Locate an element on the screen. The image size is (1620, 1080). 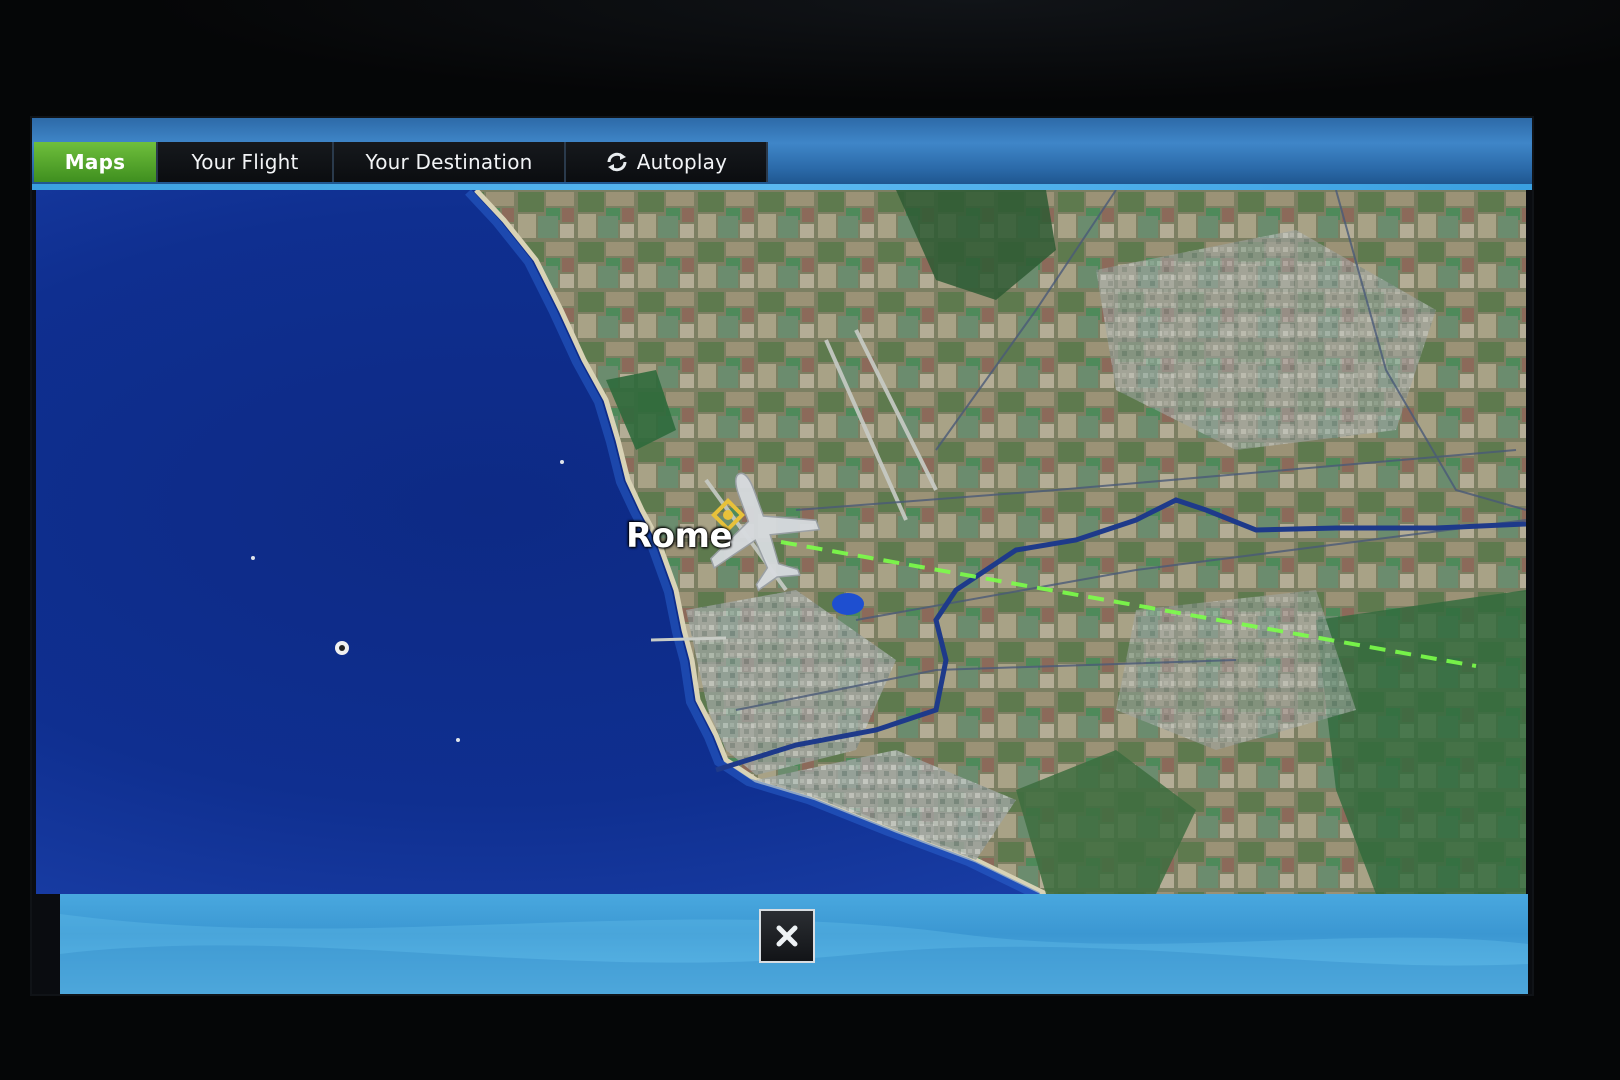
tab-your-destination: Your Destination is located at coordinates (450, 162).